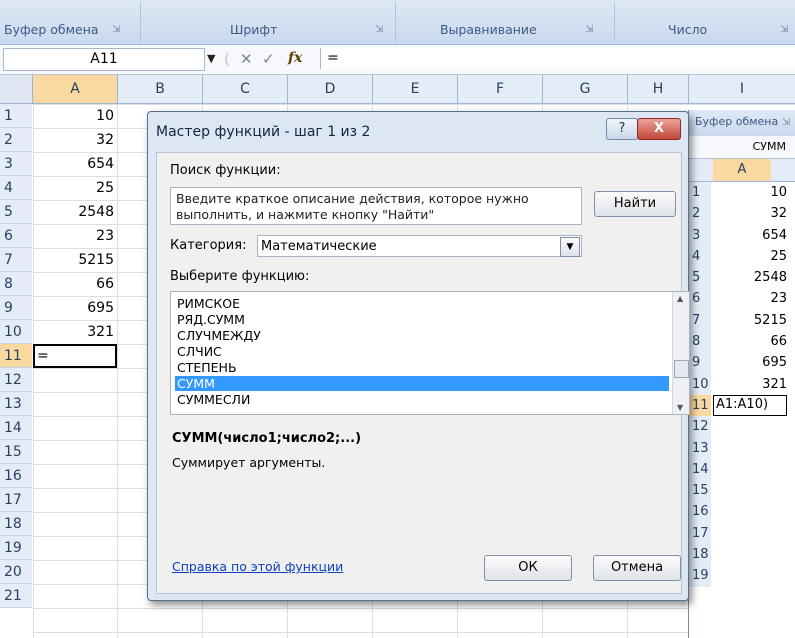 The height and width of the screenshot is (638, 795). I want to click on find-button: Найти, so click(635, 204).